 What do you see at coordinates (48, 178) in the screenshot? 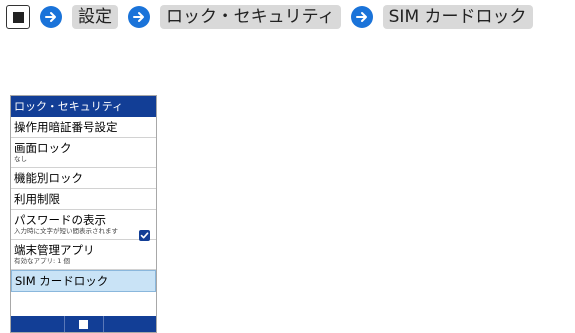
I see `menu-item-label: 機能別ロック` at bounding box center [48, 178].